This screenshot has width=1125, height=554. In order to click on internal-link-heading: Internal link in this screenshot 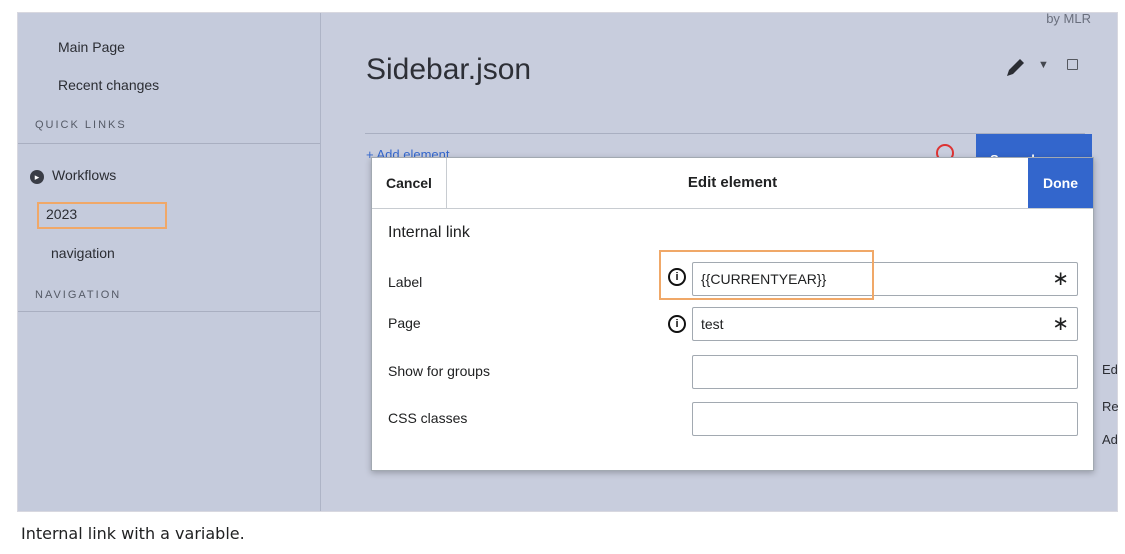, I will do `click(429, 232)`.